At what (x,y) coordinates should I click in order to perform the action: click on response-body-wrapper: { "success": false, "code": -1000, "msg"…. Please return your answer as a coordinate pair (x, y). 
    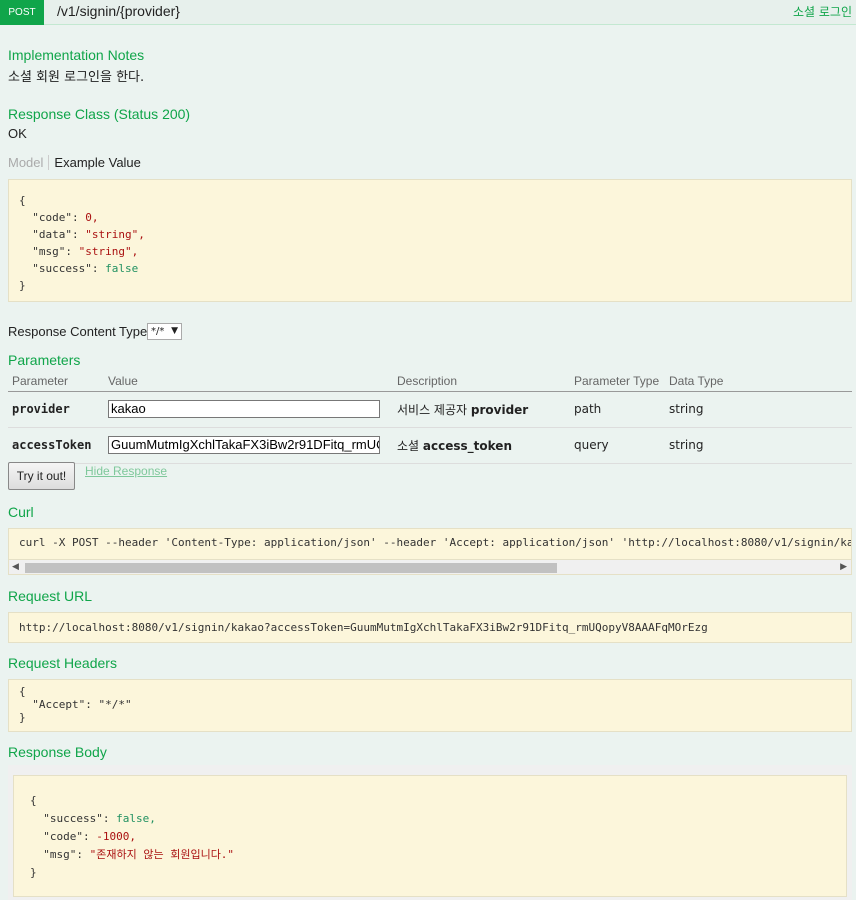
    Looking at the image, I should click on (430, 832).